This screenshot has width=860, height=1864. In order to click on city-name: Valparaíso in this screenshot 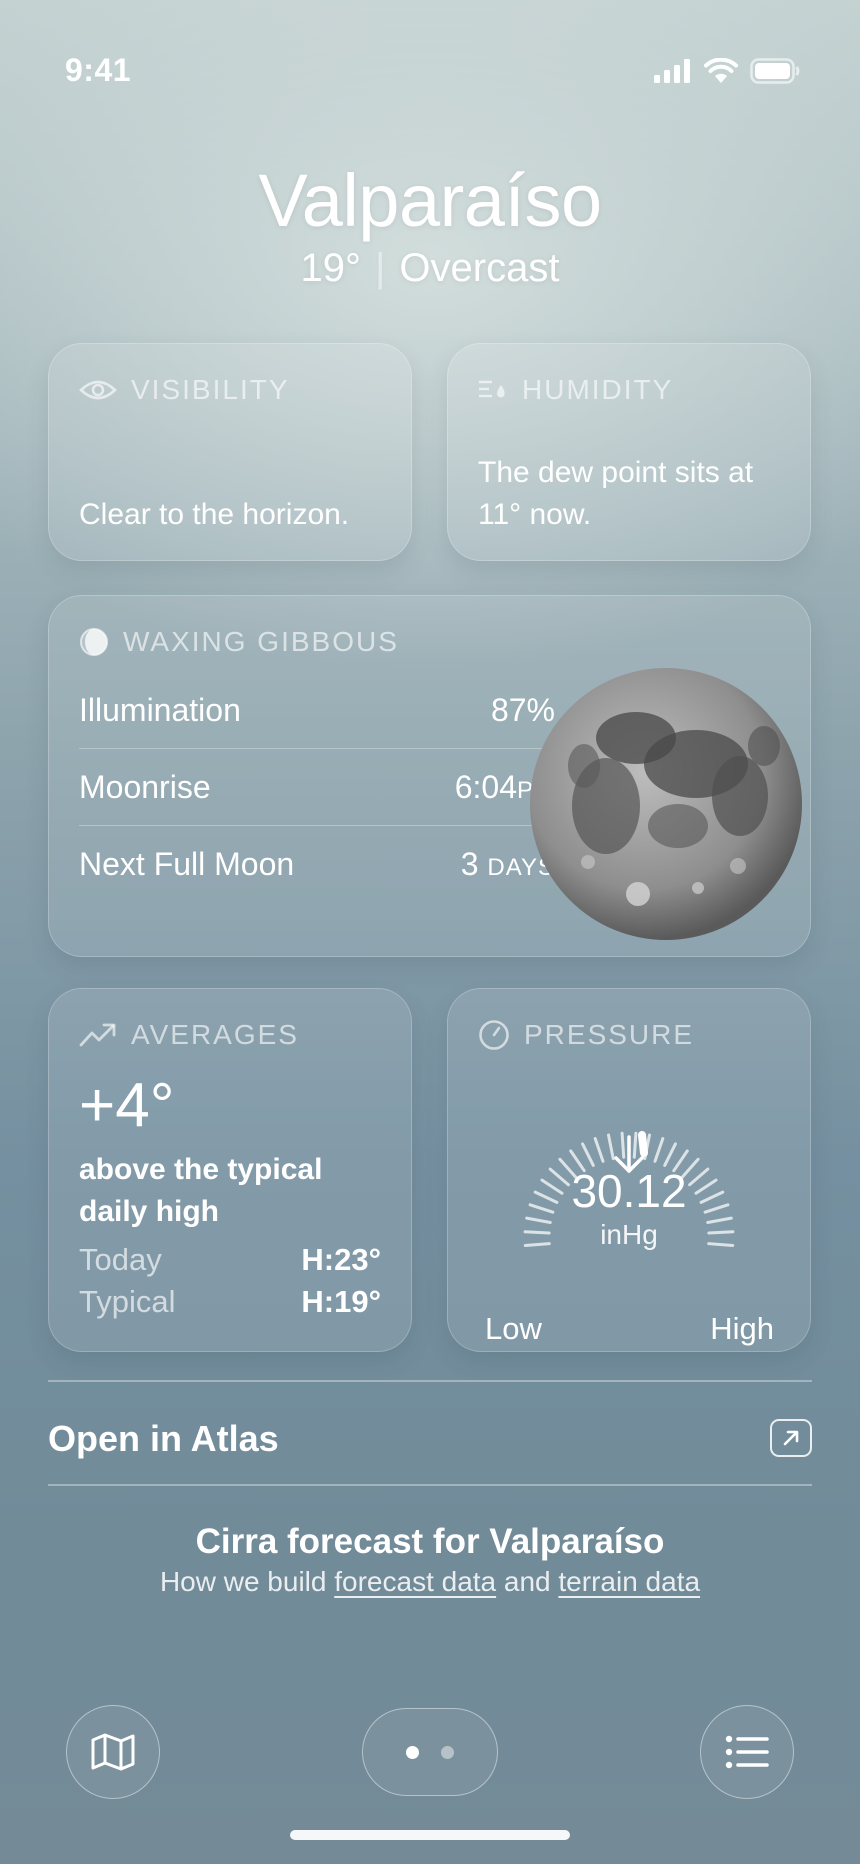, I will do `click(430, 200)`.